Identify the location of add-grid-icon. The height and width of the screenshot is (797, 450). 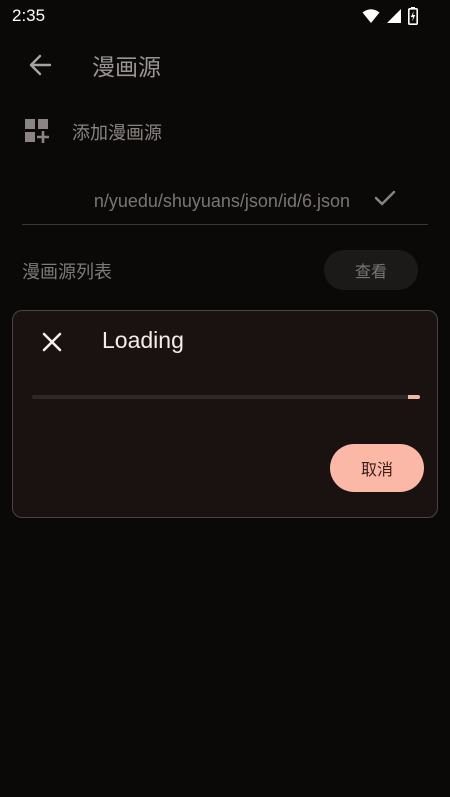
(37, 131).